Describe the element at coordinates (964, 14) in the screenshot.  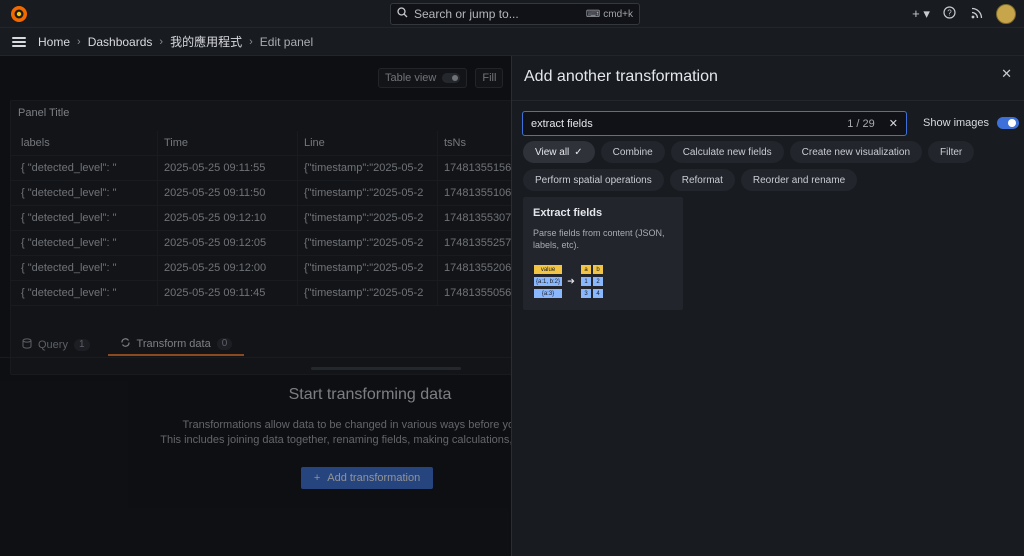
I see `top-right-actions: + ▾ ?` at that location.